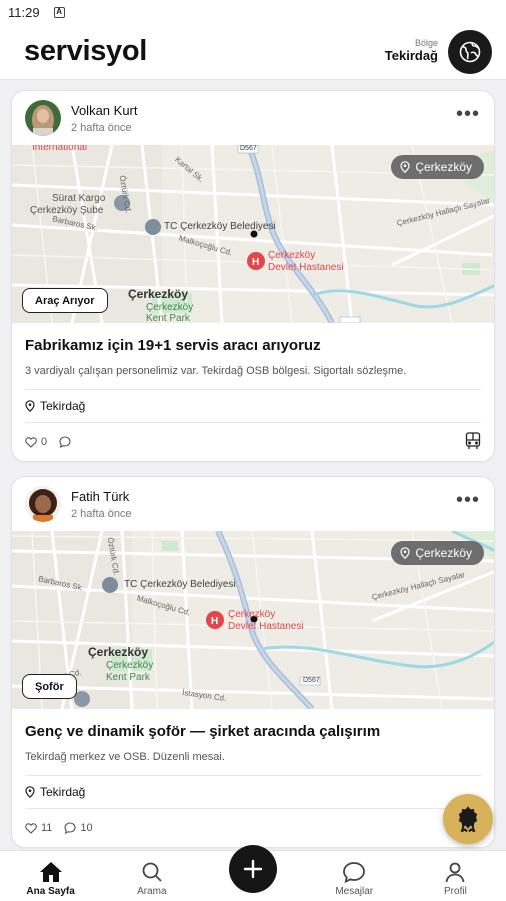 The image size is (506, 901). What do you see at coordinates (125, 757) in the screenshot?
I see `post-description: Tekirdağ merkez ve OSB. Düzenli mesai.` at bounding box center [125, 757].